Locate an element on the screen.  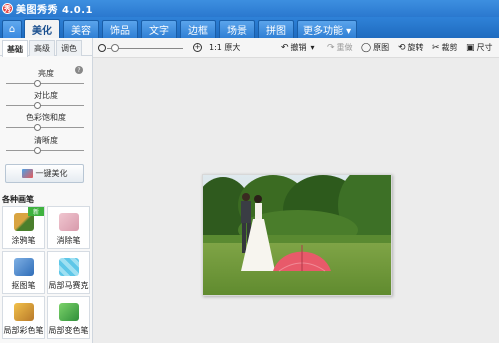
new-badge: 新 is located at coordinates (36, 211).